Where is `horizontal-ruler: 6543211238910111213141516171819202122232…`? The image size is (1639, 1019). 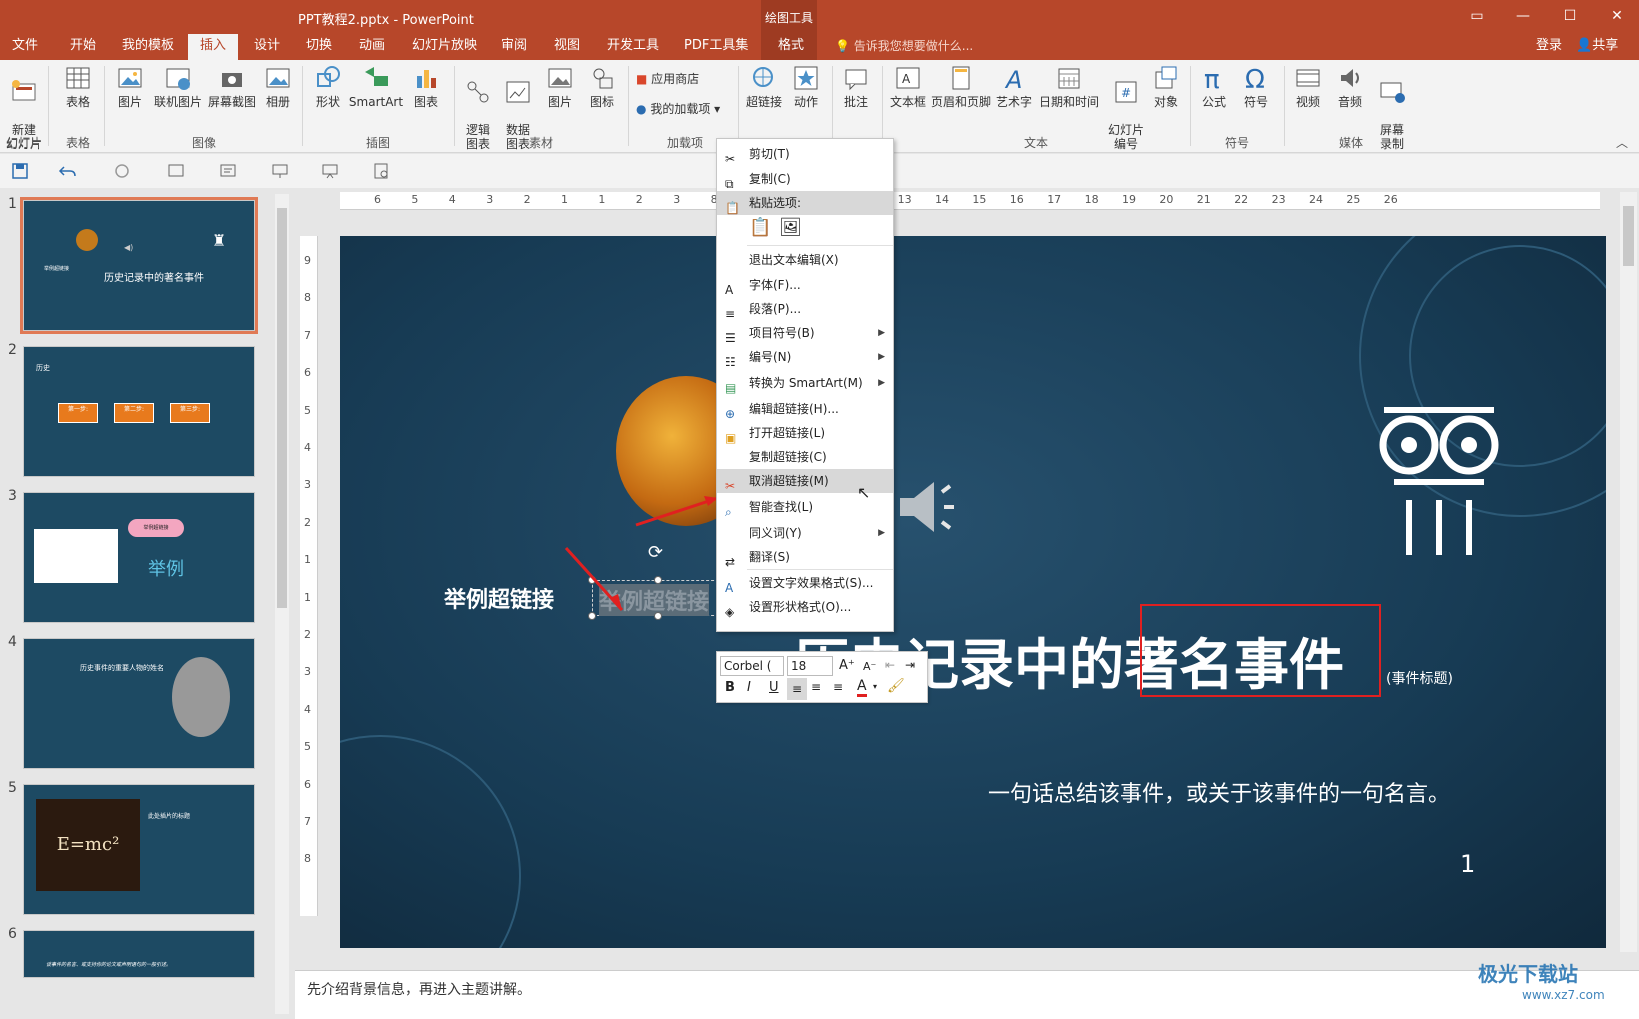
horizontal-ruler: 6543211238910111213141516171819202122232… is located at coordinates (970, 201).